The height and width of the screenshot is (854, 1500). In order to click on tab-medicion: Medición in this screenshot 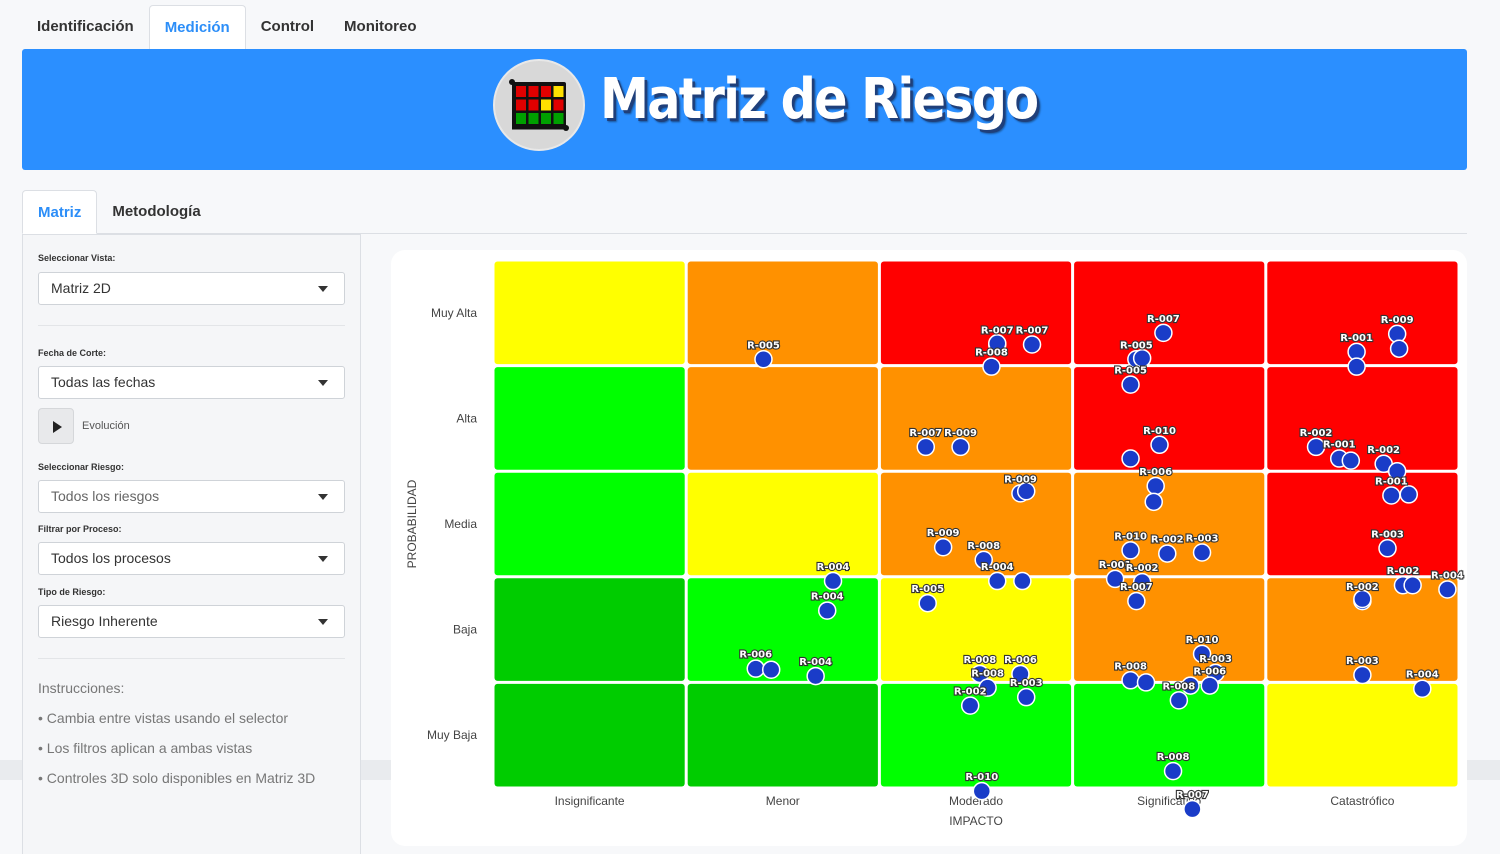, I will do `click(197, 27)`.